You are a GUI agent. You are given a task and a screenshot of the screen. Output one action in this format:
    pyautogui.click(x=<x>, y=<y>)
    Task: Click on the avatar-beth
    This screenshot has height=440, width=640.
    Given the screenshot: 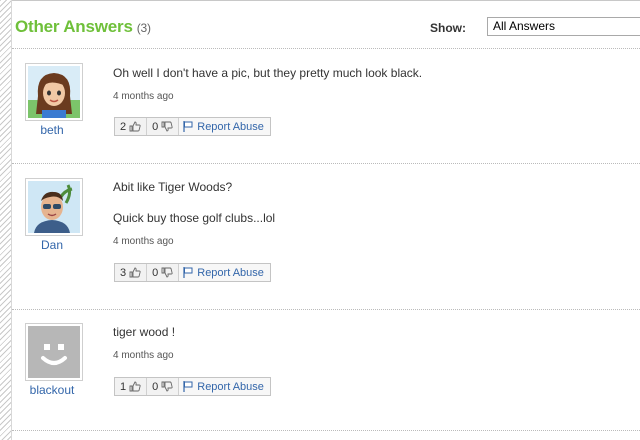 What is the action you would take?
    pyautogui.click(x=54, y=92)
    